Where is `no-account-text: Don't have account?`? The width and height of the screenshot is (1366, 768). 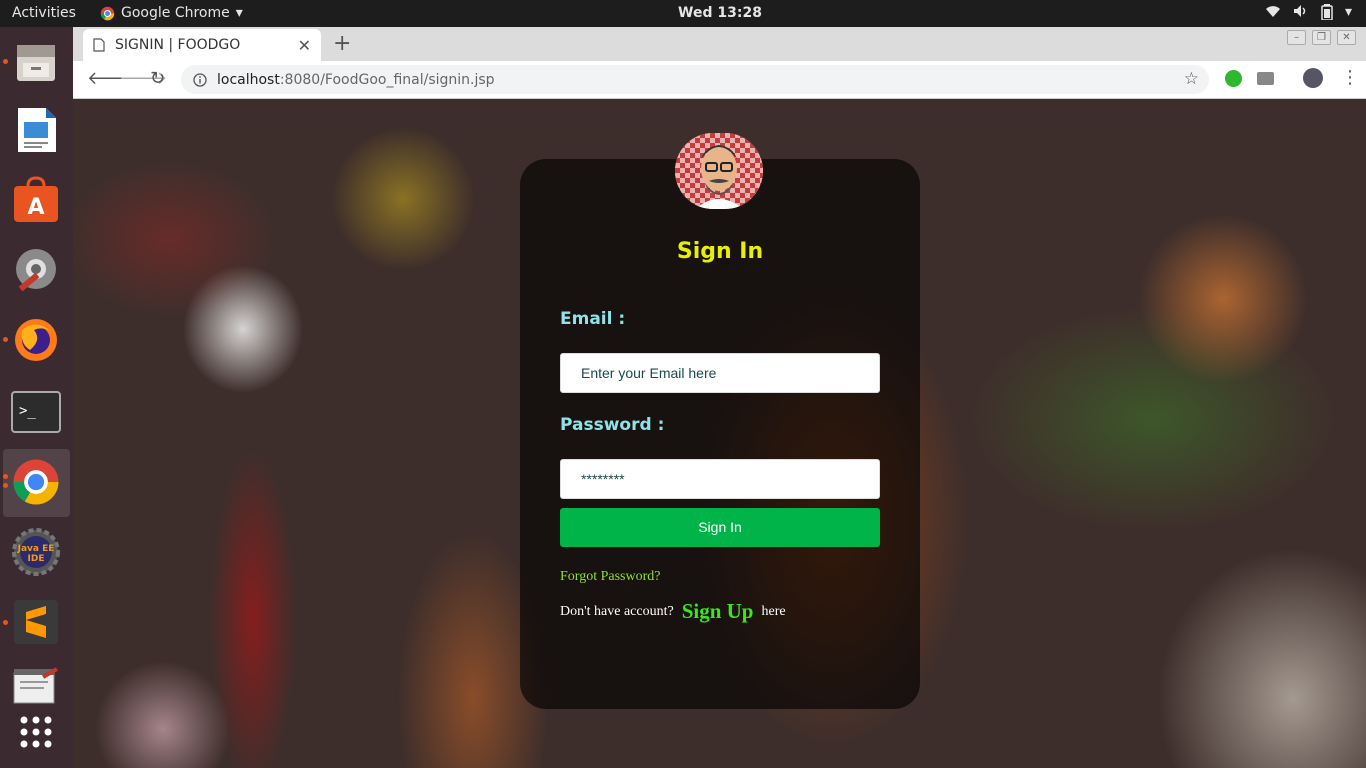 no-account-text: Don't have account? is located at coordinates (617, 611).